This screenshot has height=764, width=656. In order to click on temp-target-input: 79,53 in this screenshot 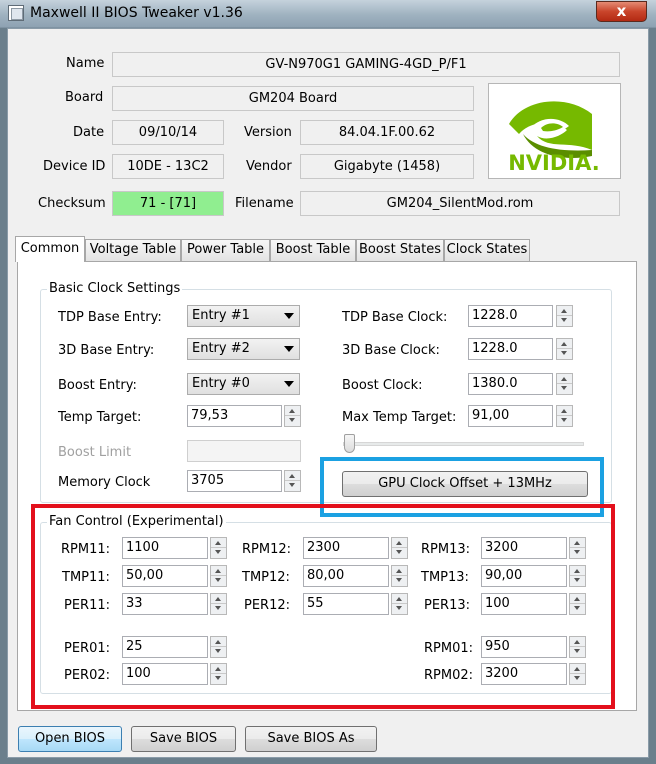, I will do `click(234, 416)`.